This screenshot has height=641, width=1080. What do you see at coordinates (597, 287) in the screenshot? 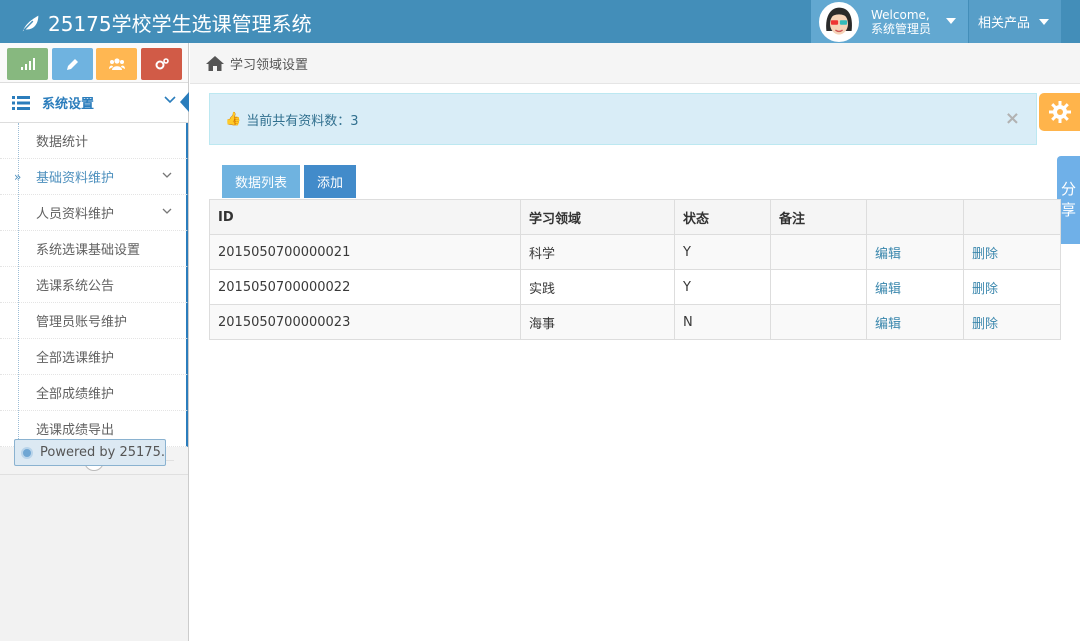
I see `cell-field: 实践` at bounding box center [597, 287].